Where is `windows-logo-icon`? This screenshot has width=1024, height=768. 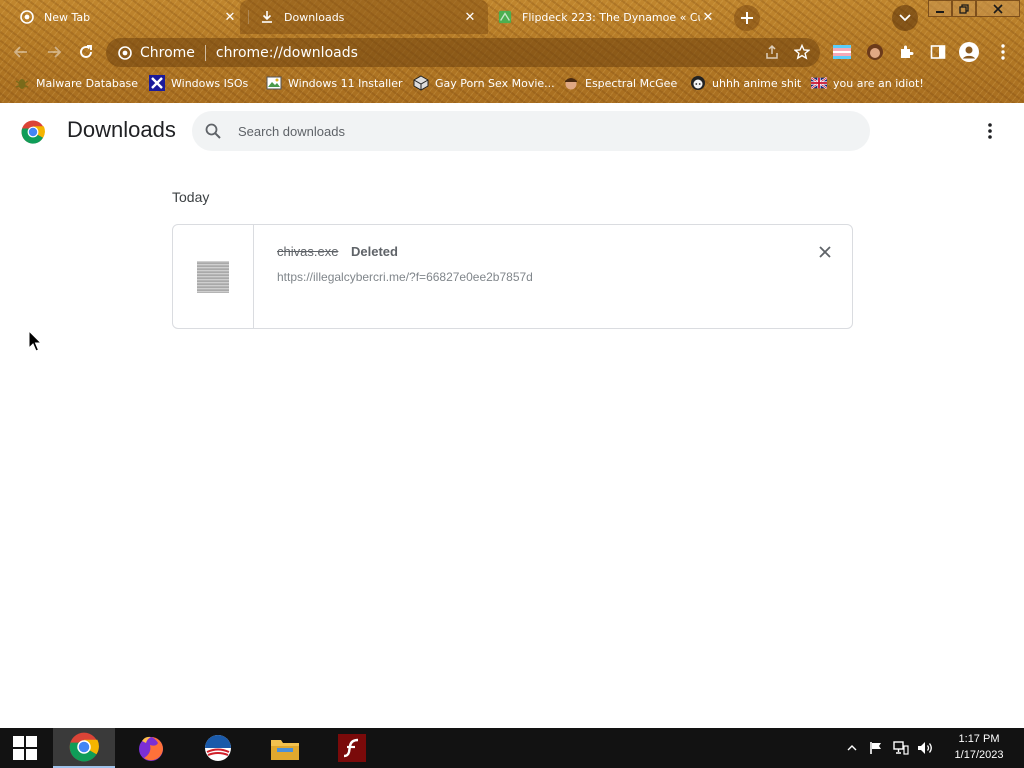
windows-logo-icon is located at coordinates (25, 748).